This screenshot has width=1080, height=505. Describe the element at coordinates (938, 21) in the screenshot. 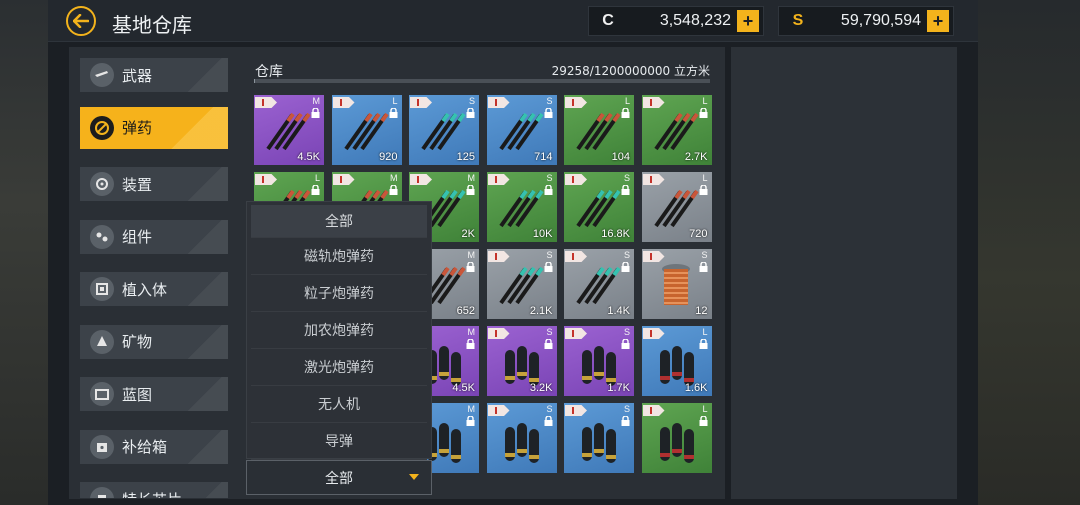

I see `add-gold-button: +` at that location.